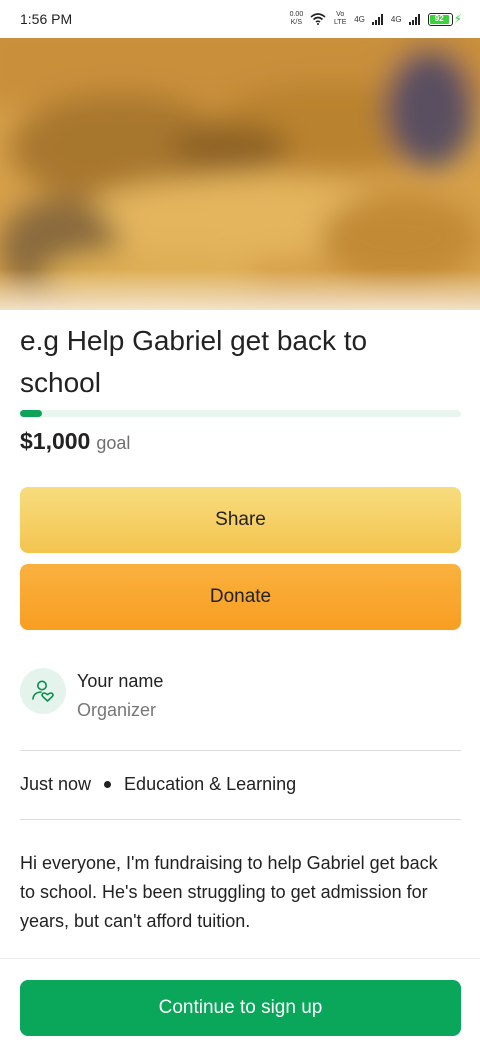  Describe the element at coordinates (318, 19) in the screenshot. I see `wifi-icon` at that location.